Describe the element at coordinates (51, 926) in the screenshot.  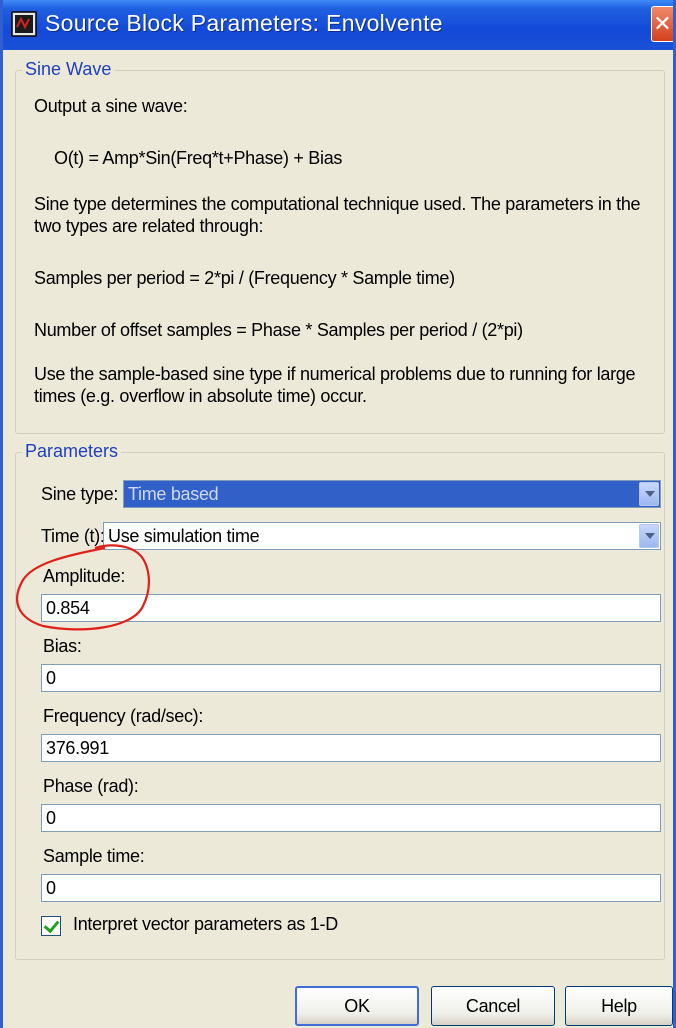
I see `interpret-vector-checkbox` at that location.